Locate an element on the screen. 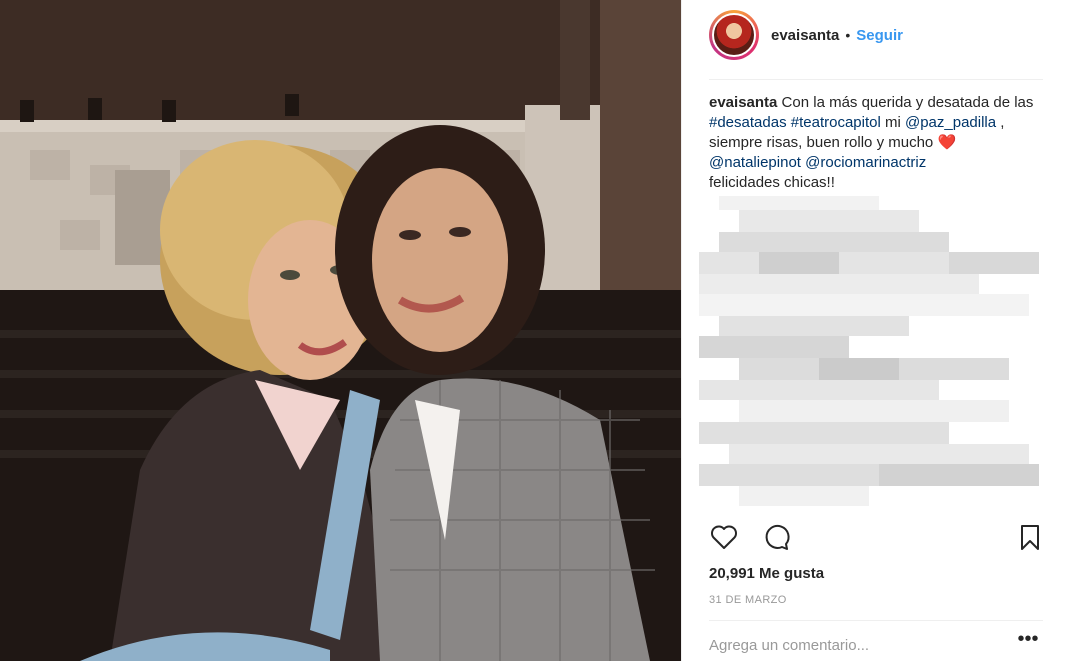 The width and height of the screenshot is (1069, 661). likes-count: 20,991 Me gusta is located at coordinates (766, 573).